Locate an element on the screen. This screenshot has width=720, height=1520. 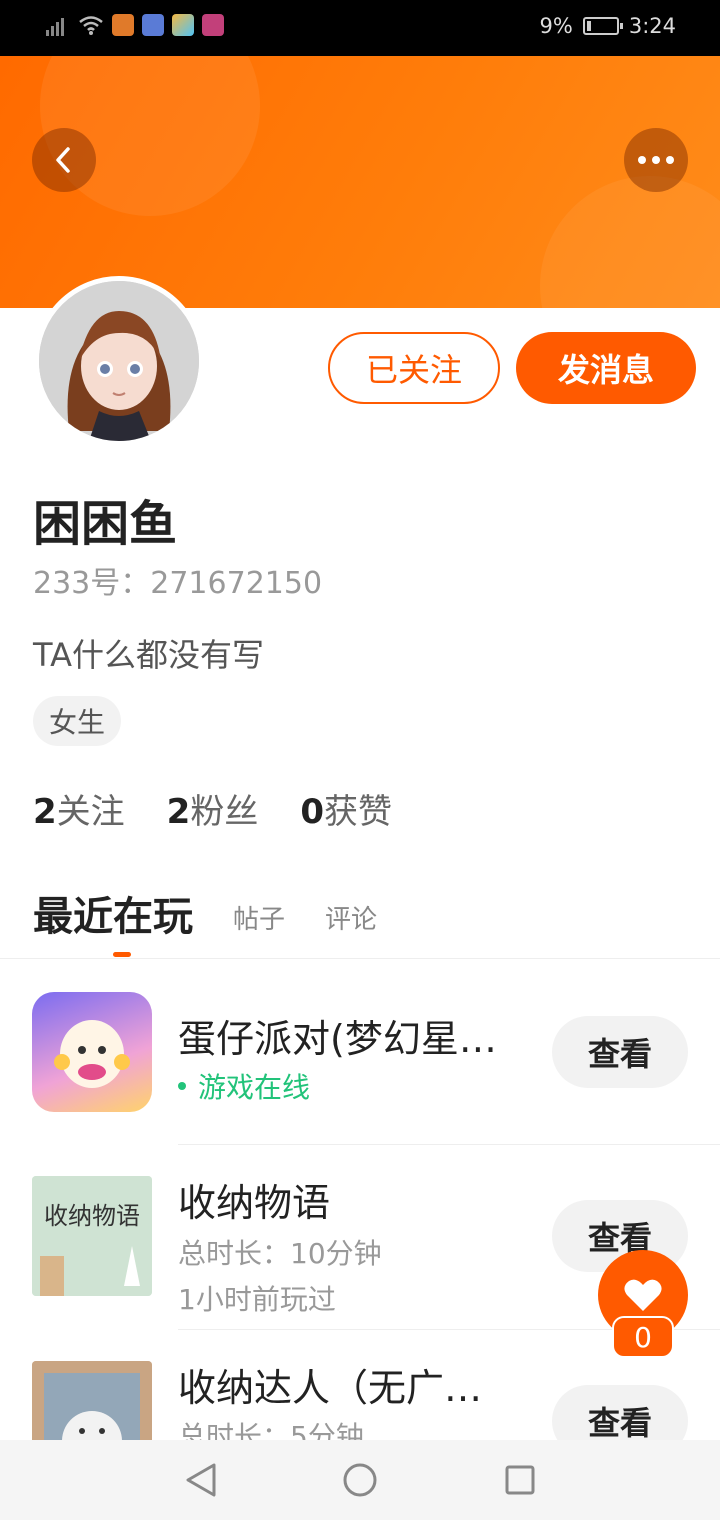
play-duration: 总时长：10分钟 is located at coordinates (280, 1253).